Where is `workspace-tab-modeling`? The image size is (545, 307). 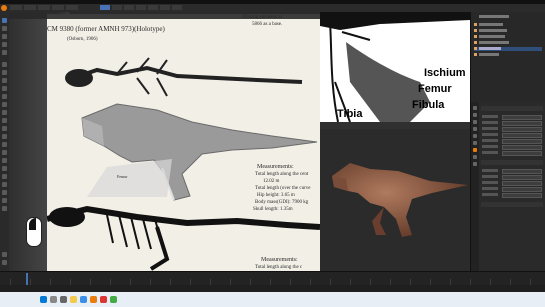 workspace-tab-modeling is located at coordinates (117, 7).